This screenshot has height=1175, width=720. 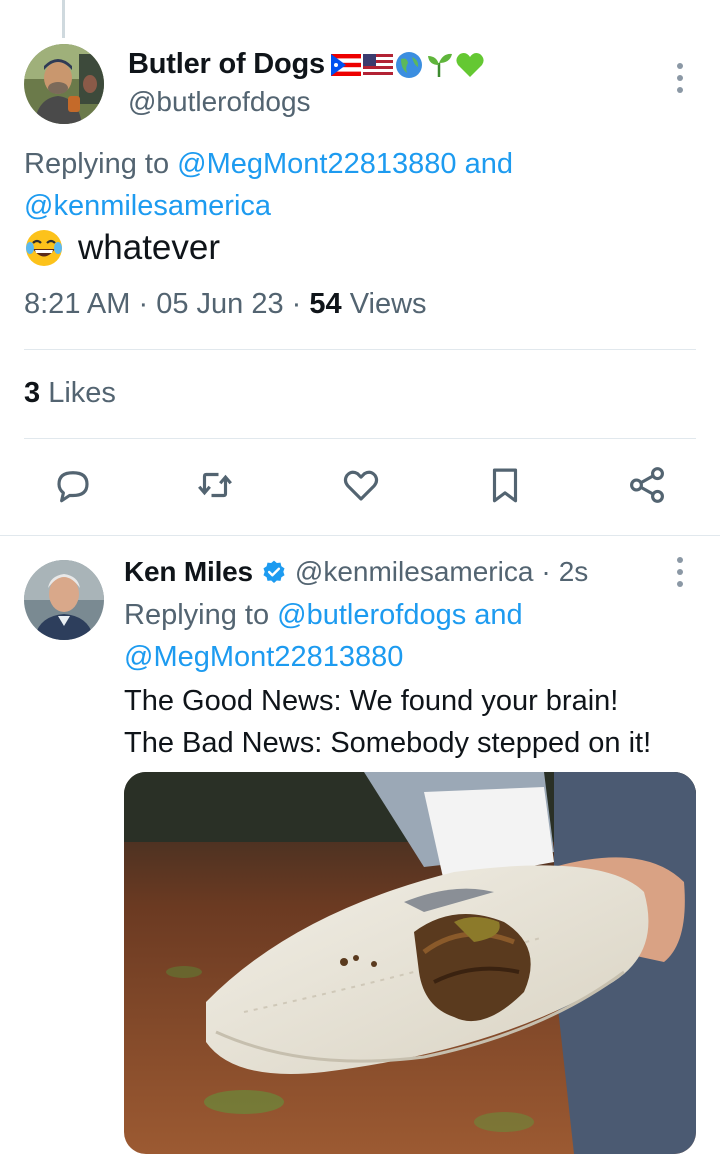 I want to click on likes-stat: 3 Likes, so click(x=70, y=393).